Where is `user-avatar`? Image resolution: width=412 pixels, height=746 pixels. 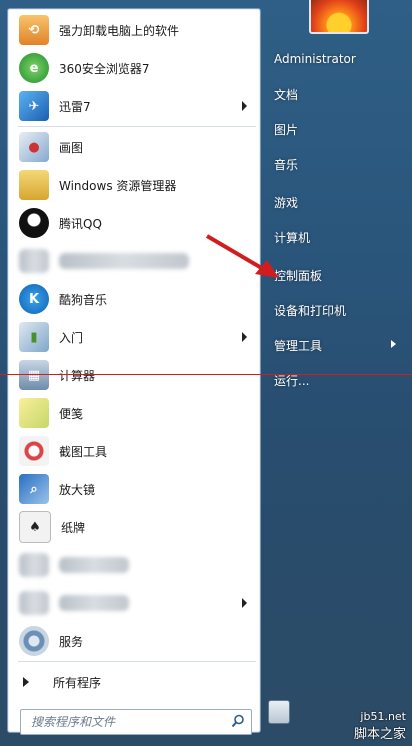
user-avatar is located at coordinates (339, 17).